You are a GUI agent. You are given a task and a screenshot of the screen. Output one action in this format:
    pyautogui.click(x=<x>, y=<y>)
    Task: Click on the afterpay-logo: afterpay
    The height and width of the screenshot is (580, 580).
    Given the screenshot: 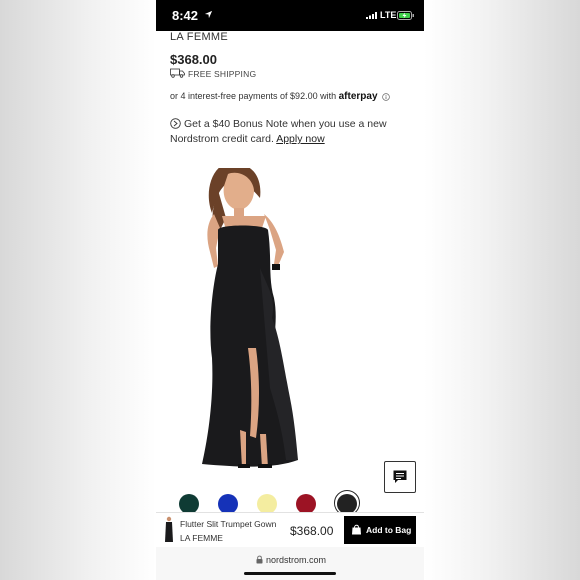 What is the action you would take?
    pyautogui.click(x=358, y=96)
    